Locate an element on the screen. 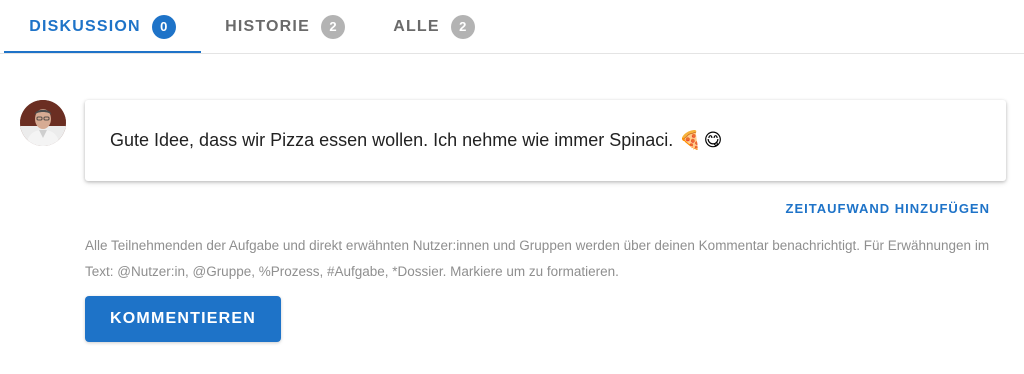 Image resolution: width=1024 pixels, height=374 pixels. tab-bar: DISKUSSION 0 HISTORIE 2 ALLE 2 is located at coordinates (512, 27).